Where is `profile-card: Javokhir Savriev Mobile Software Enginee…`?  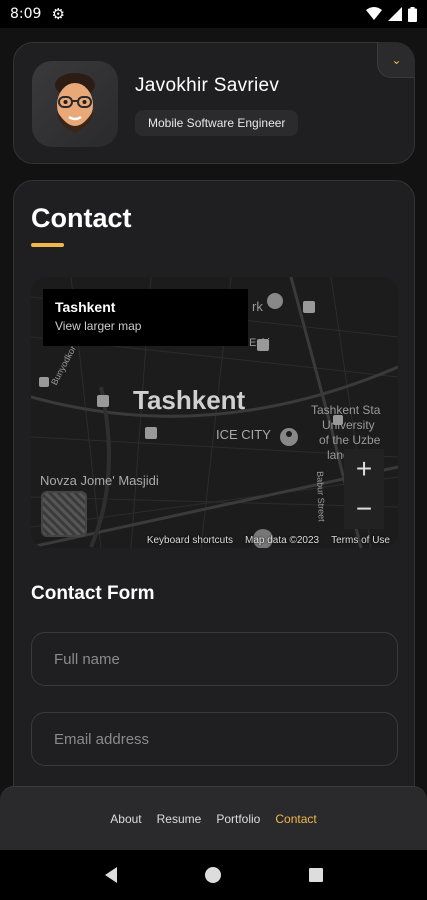
profile-card: Javokhir Savriev Mobile Software Enginee… is located at coordinates (214, 103).